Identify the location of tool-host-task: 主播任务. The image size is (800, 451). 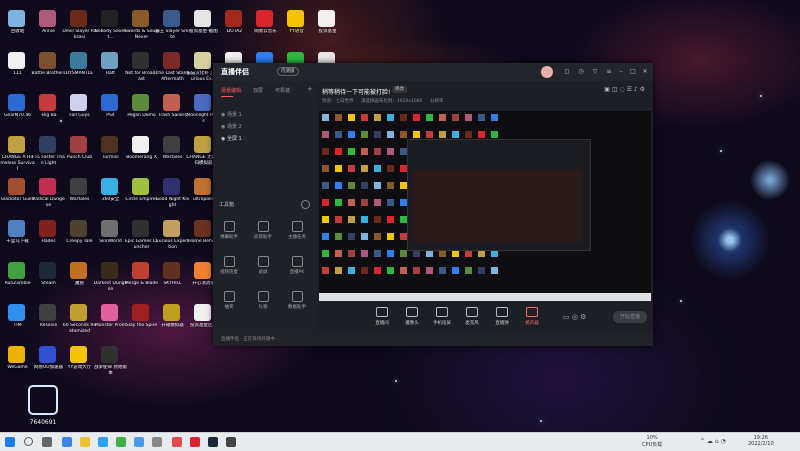
(297, 233).